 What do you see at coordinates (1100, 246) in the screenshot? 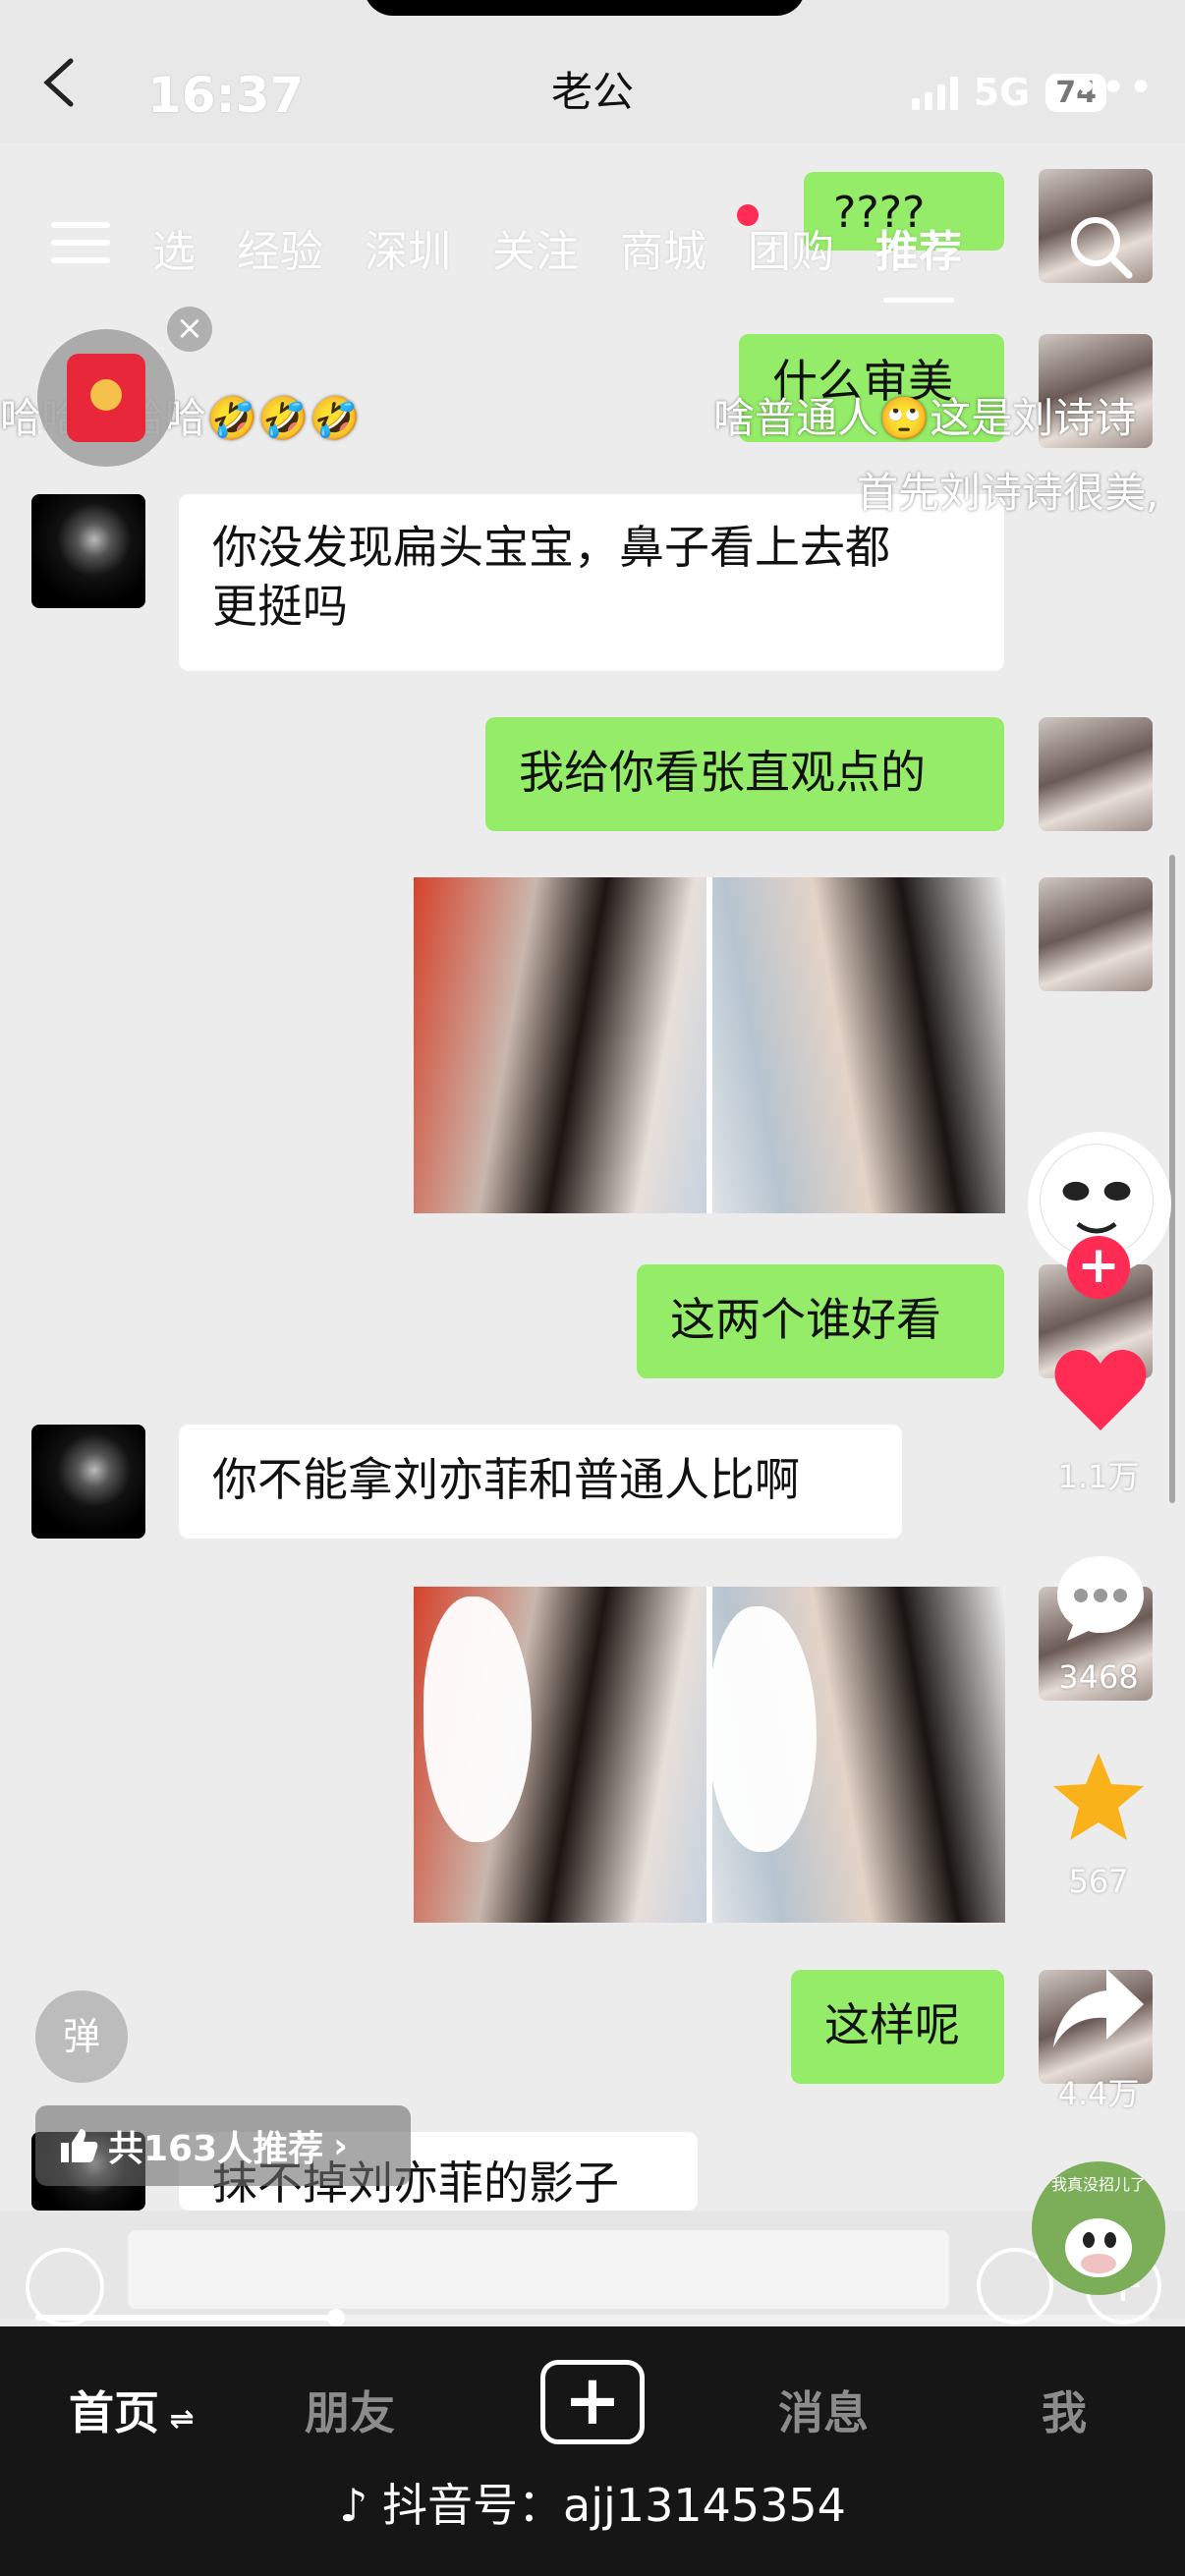
I see `search-icon` at bounding box center [1100, 246].